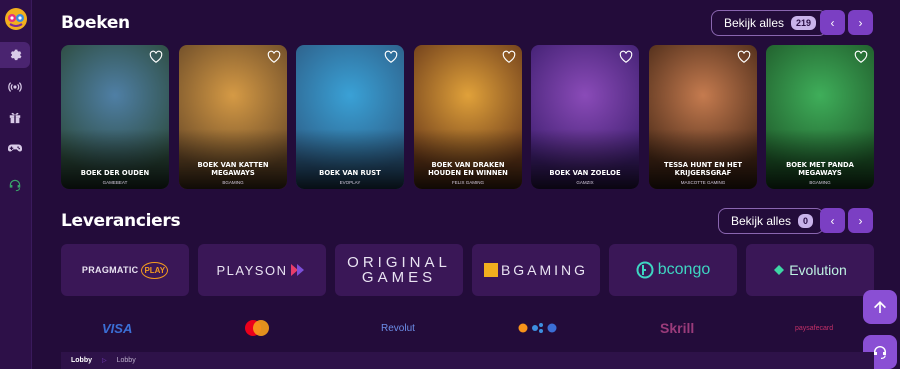 This screenshot has width=900, height=369. I want to click on provider-name-line2: GAMES, so click(399, 277).